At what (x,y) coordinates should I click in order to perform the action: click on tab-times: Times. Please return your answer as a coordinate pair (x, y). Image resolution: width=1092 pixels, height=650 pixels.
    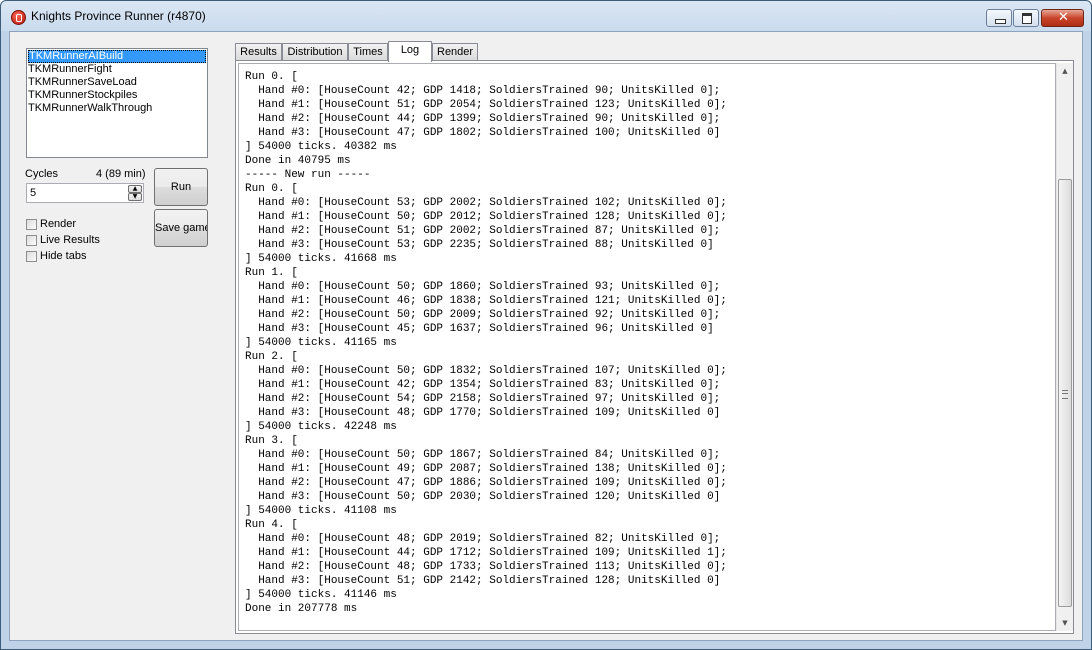
    Looking at the image, I should click on (368, 51).